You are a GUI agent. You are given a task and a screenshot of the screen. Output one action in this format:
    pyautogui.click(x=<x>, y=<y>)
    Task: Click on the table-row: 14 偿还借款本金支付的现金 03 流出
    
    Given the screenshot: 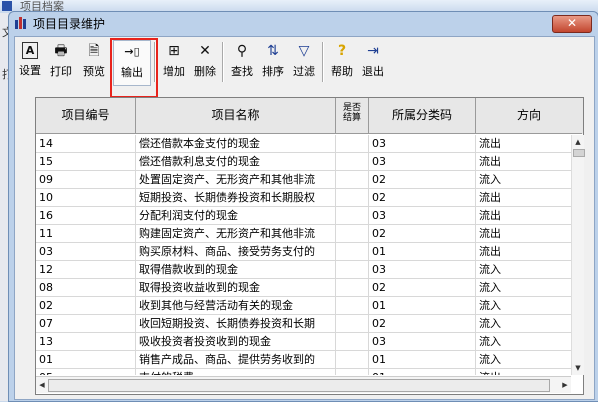 What is the action you would take?
    pyautogui.click(x=303, y=144)
    